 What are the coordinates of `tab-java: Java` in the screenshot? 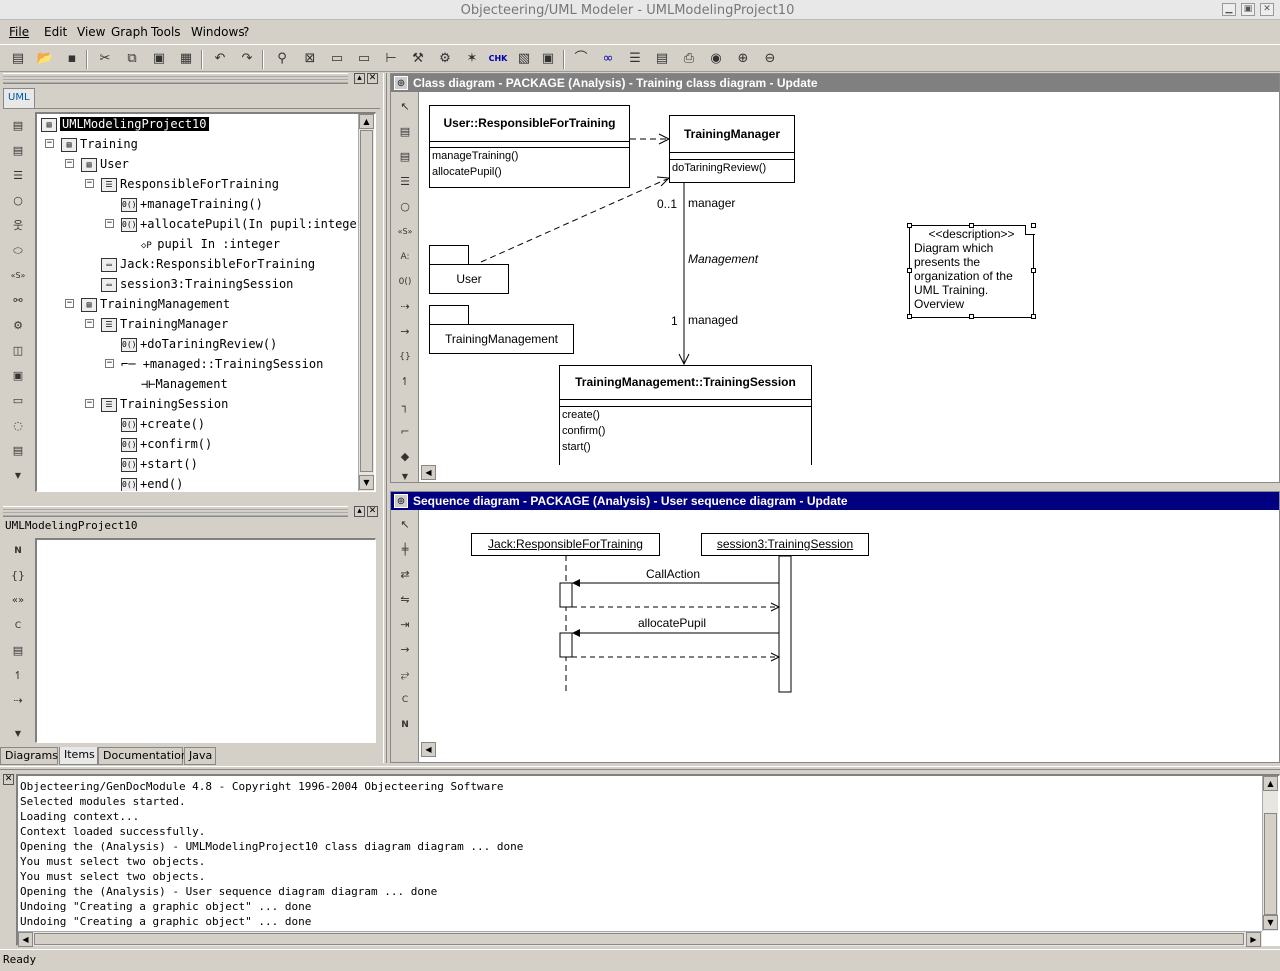 It's located at (200, 756).